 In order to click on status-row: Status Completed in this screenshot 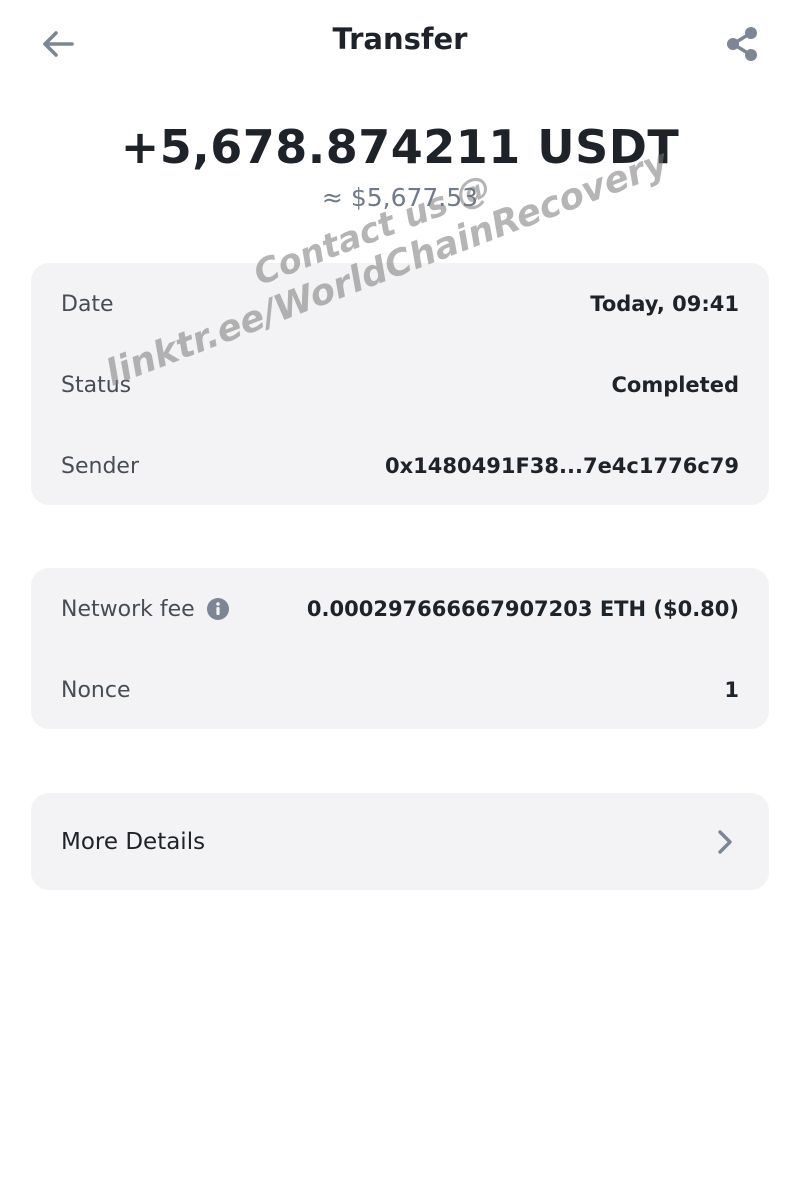, I will do `click(400, 385)`.